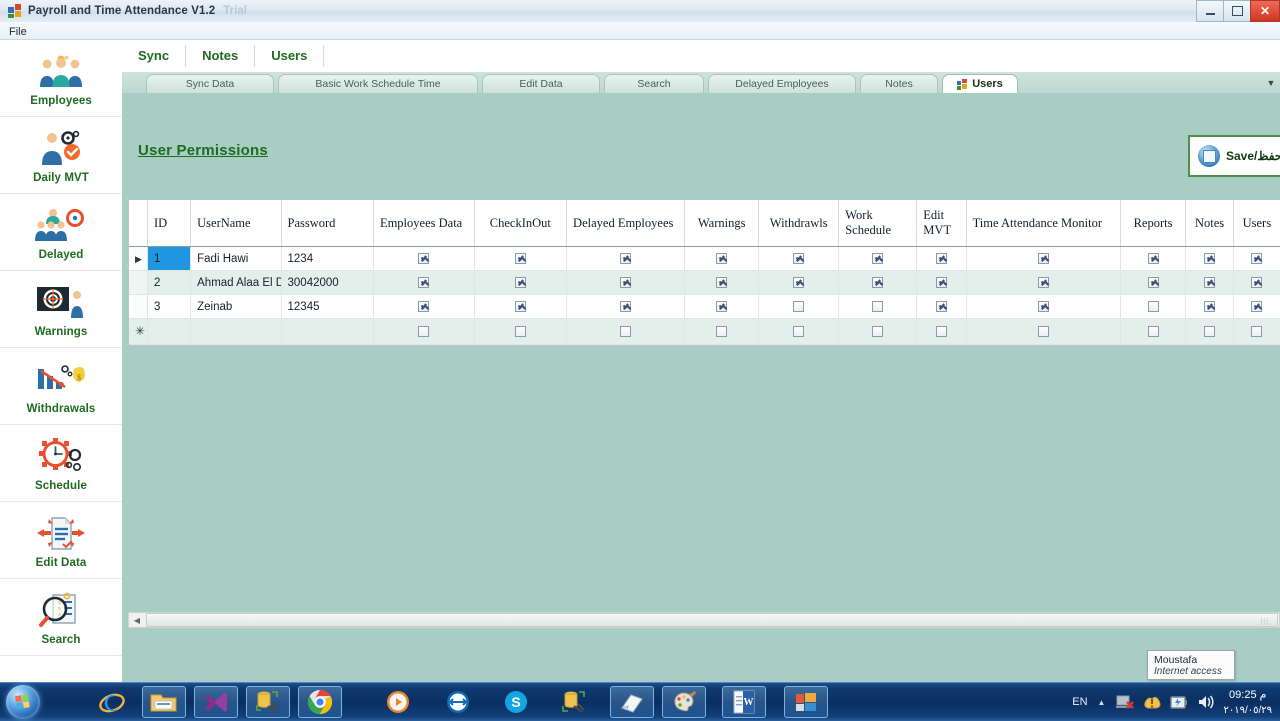 The height and width of the screenshot is (721, 1280). Describe the element at coordinates (782, 83) in the screenshot. I see `tab-delayed-employees: Delayed Employees` at that location.